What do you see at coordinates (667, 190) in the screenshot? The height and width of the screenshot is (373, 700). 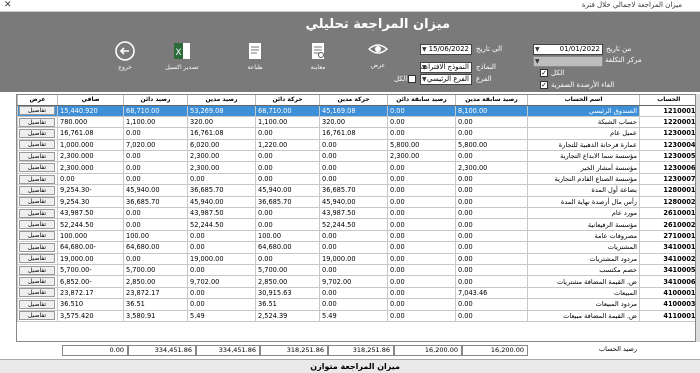 I see `account-code-cell: 1280001` at bounding box center [667, 190].